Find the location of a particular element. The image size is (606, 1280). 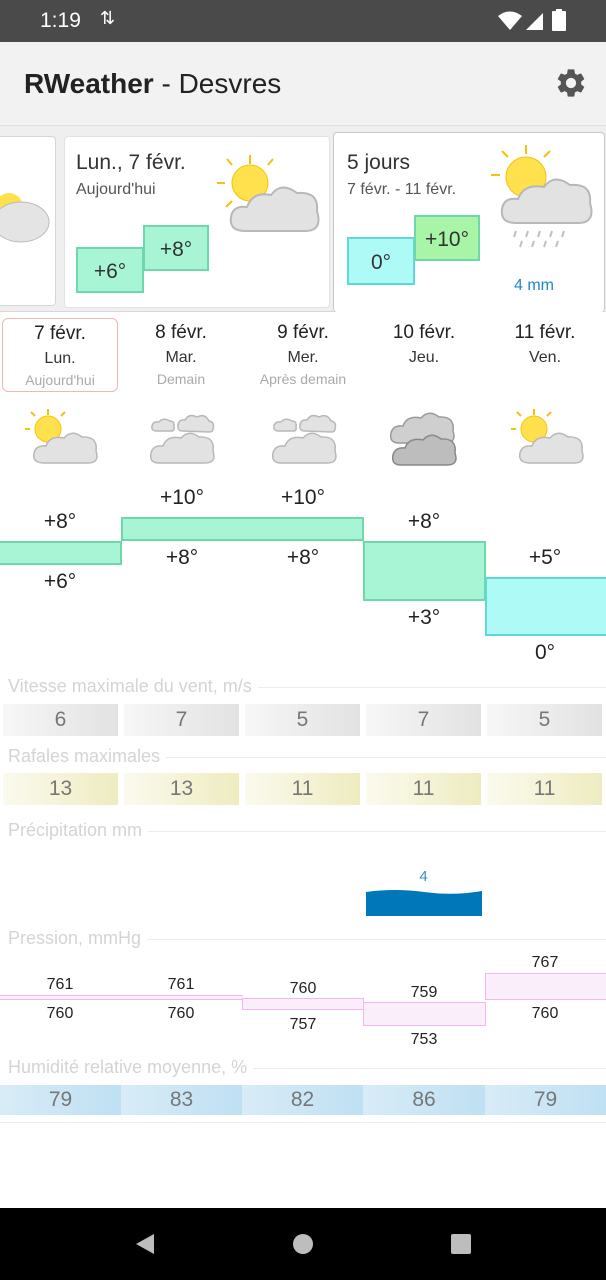

five-days-range: 7 févr. - 11 févr. is located at coordinates (402, 189).